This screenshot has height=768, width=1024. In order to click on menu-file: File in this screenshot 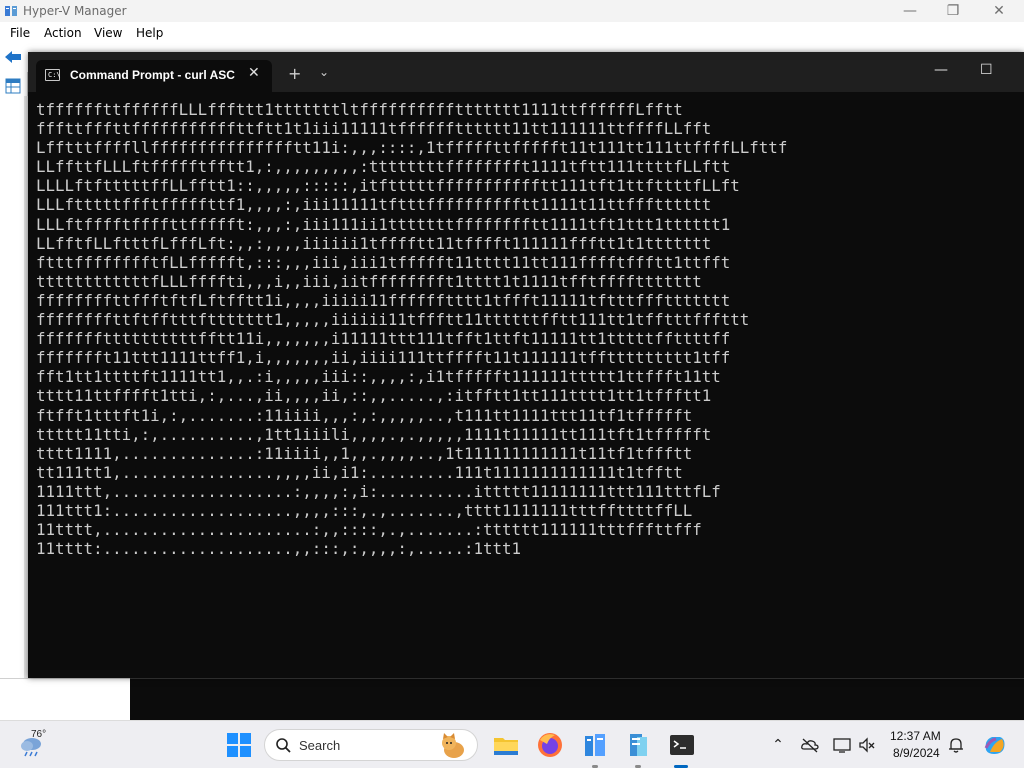, I will do `click(20, 33)`.